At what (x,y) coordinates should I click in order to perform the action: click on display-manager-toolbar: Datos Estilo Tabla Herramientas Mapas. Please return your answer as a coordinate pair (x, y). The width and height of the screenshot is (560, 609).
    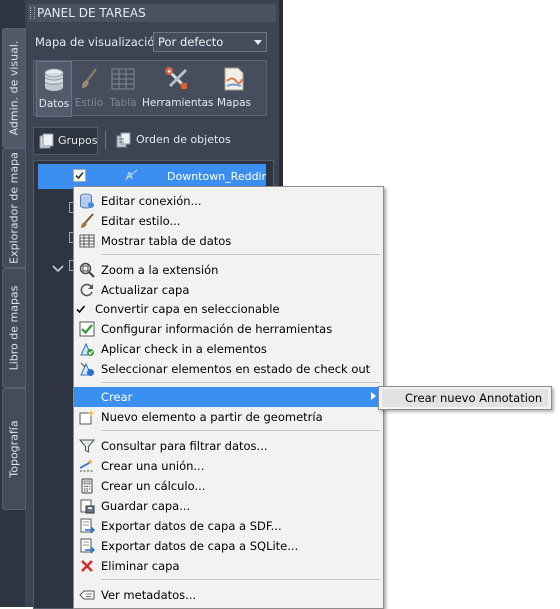
    Looking at the image, I should click on (150, 88).